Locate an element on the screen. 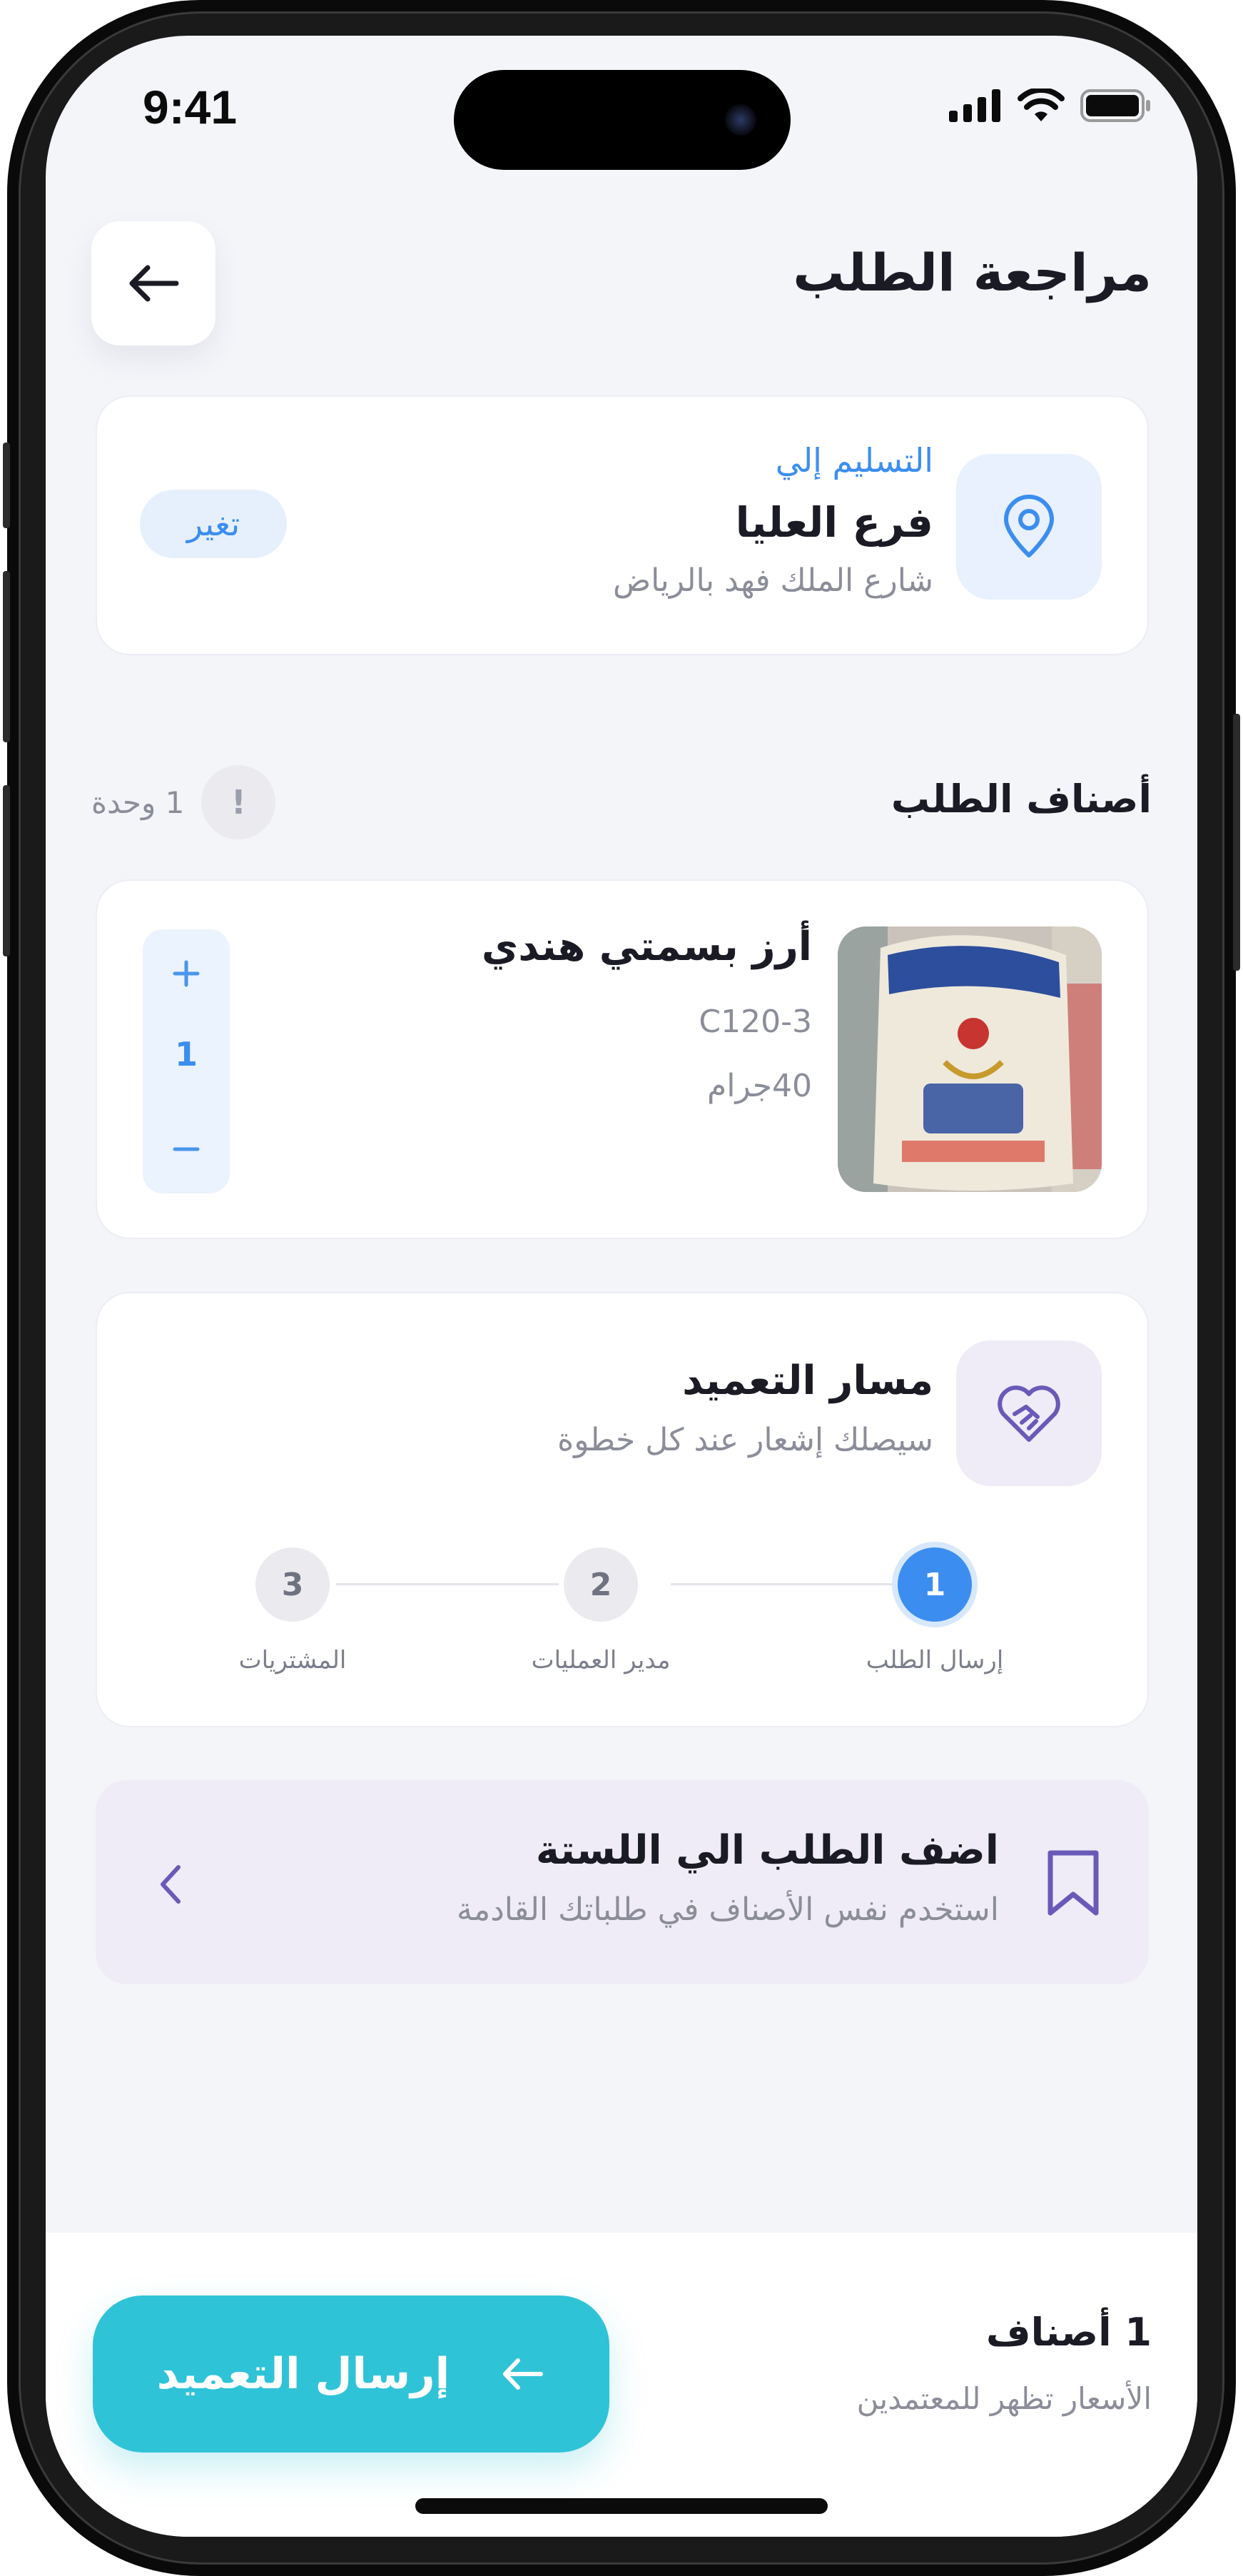 This screenshot has width=1243, height=2576. step-3-circle: 3 is located at coordinates (292, 1584).